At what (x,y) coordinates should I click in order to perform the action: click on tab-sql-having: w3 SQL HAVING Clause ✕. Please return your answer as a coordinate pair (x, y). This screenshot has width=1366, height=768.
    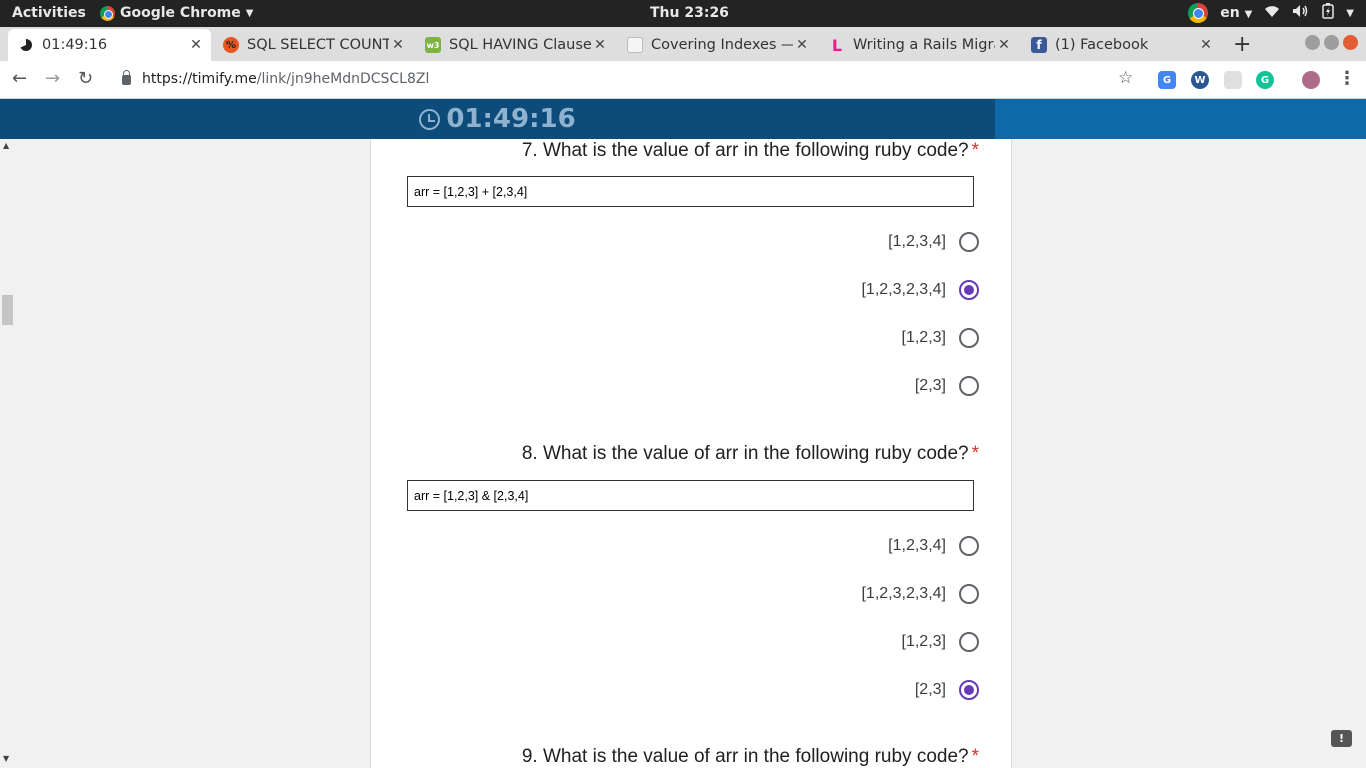
    Looking at the image, I should click on (515, 45).